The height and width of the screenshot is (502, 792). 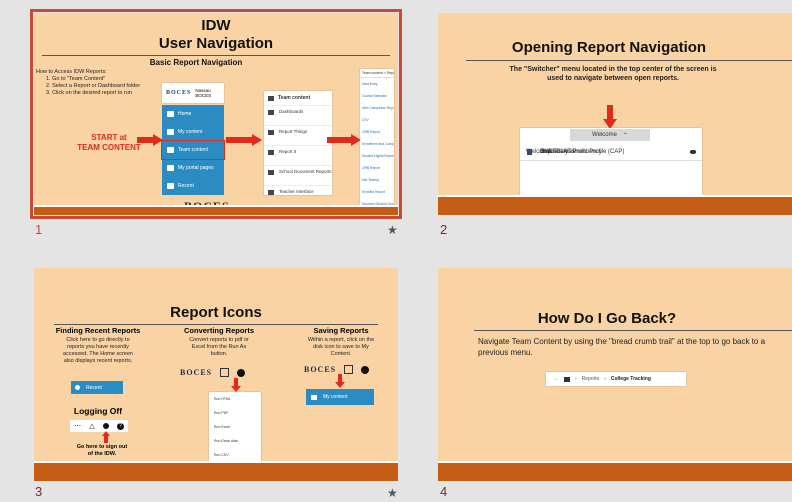 I want to click on run-as-item: Run Excel, so click(x=235, y=427).